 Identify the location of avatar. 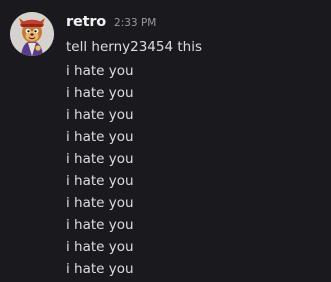
(32, 34).